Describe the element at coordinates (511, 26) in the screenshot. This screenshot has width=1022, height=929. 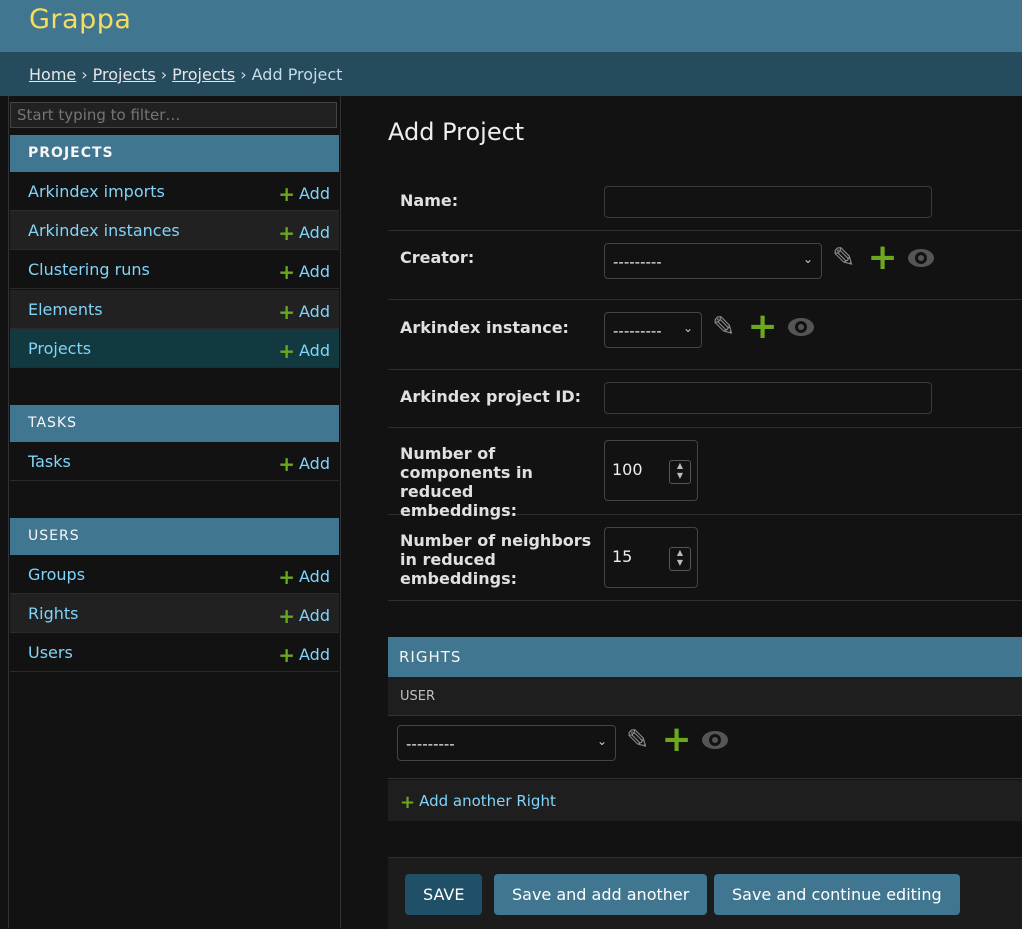
I see `site-header: Grappa` at that location.